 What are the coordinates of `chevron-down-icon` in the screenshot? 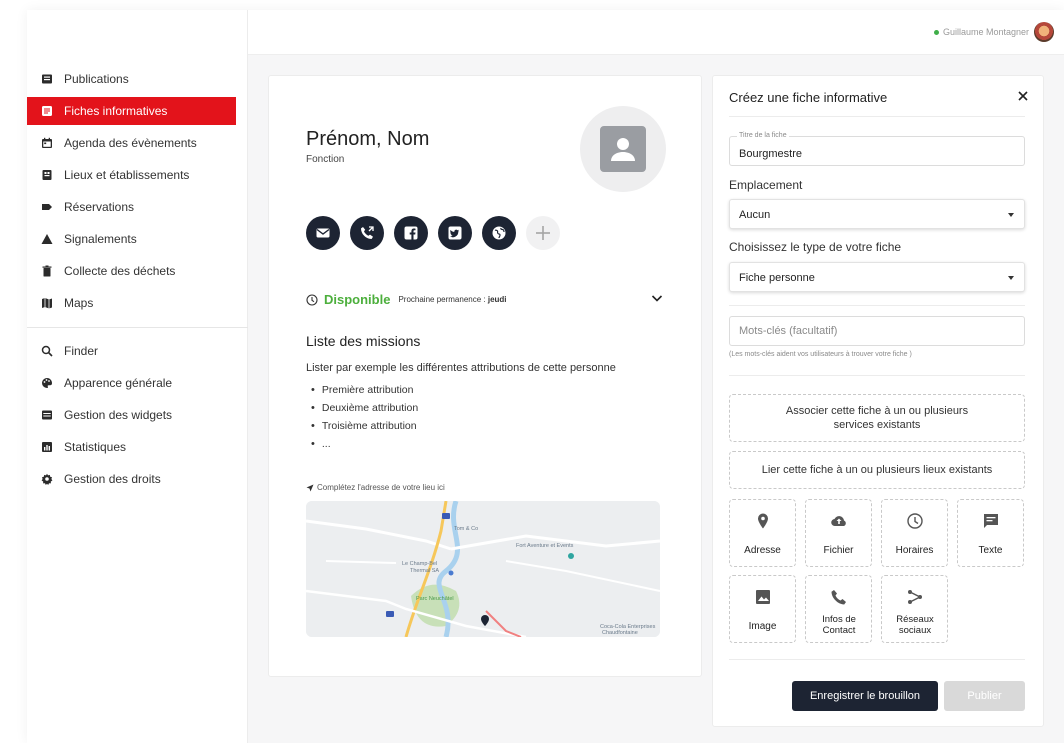 It's located at (657, 298).